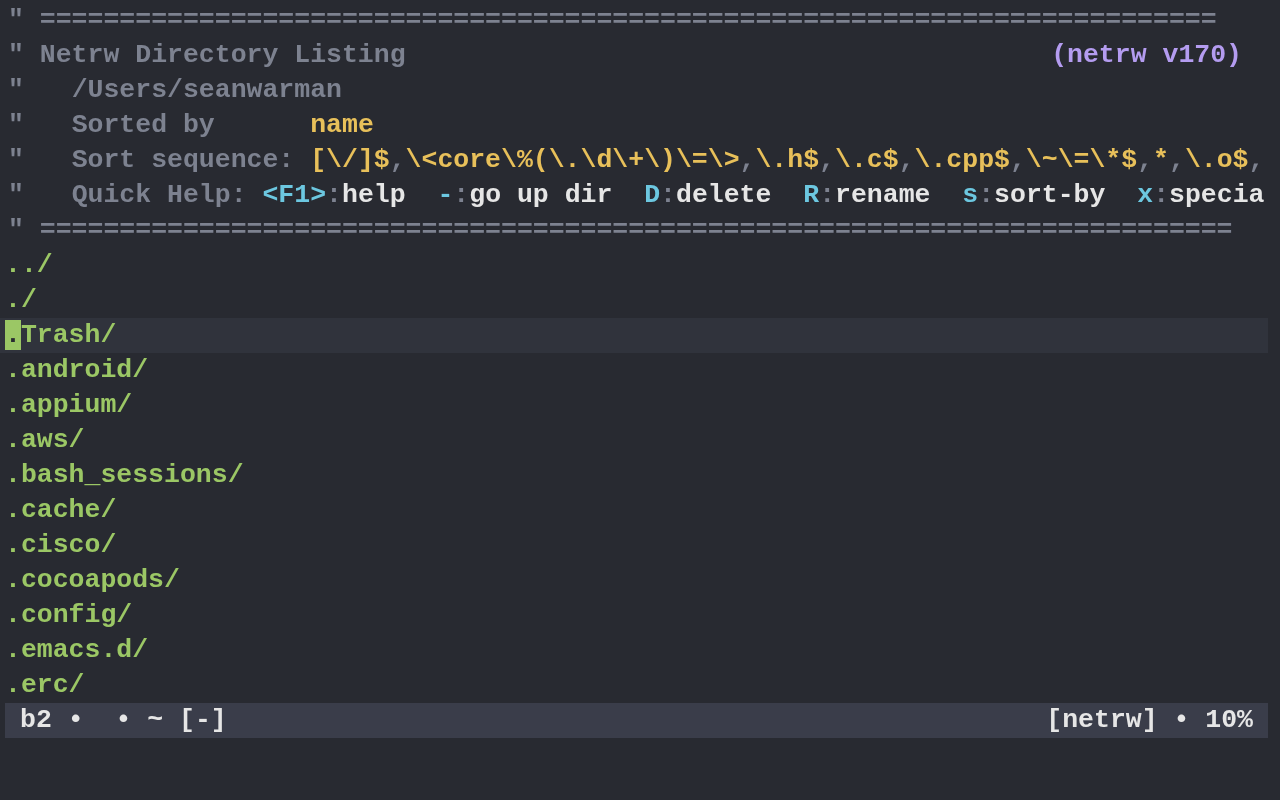 Image resolution: width=1280 pixels, height=800 pixels. What do you see at coordinates (1149, 720) in the screenshot?
I see `status-right: [netrw] • 10%` at bounding box center [1149, 720].